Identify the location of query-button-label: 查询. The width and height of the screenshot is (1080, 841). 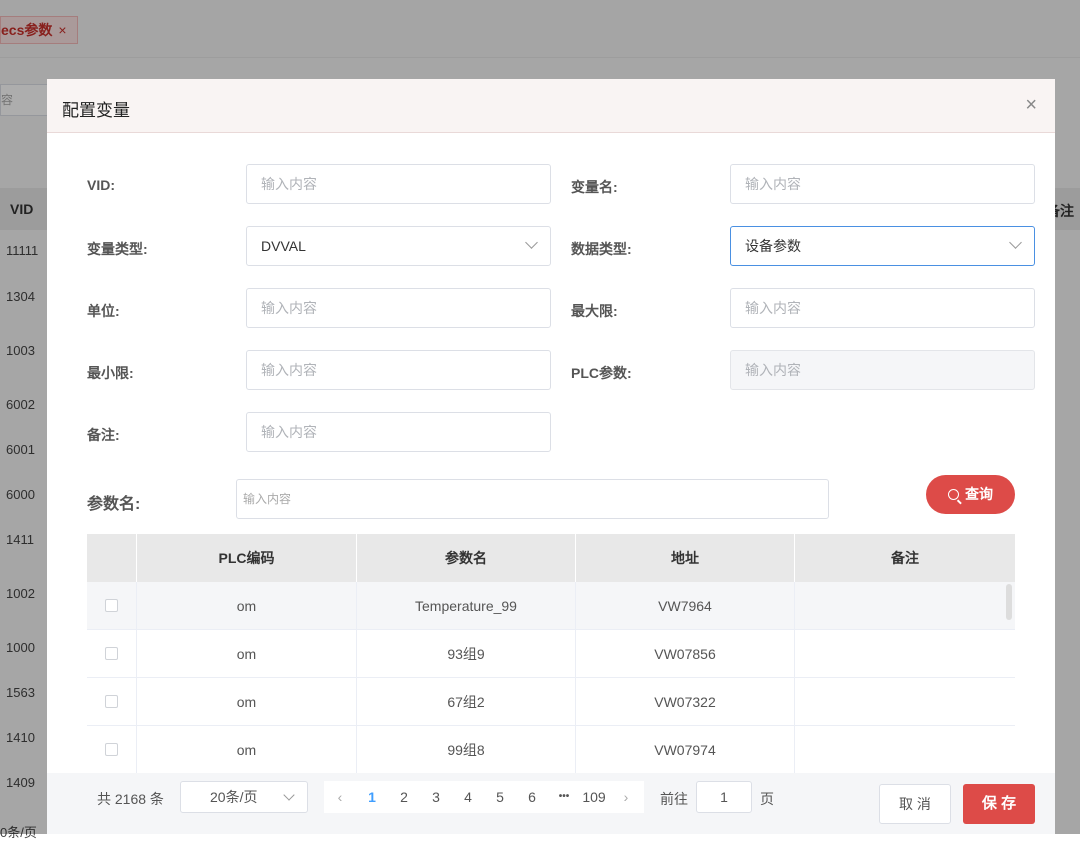
(979, 494).